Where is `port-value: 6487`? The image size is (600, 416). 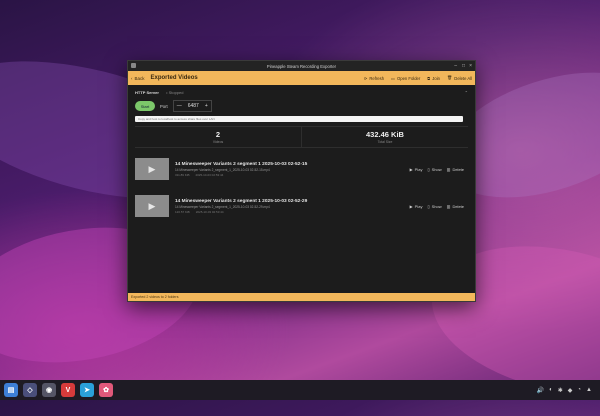 port-value: 6487 is located at coordinates (193, 106).